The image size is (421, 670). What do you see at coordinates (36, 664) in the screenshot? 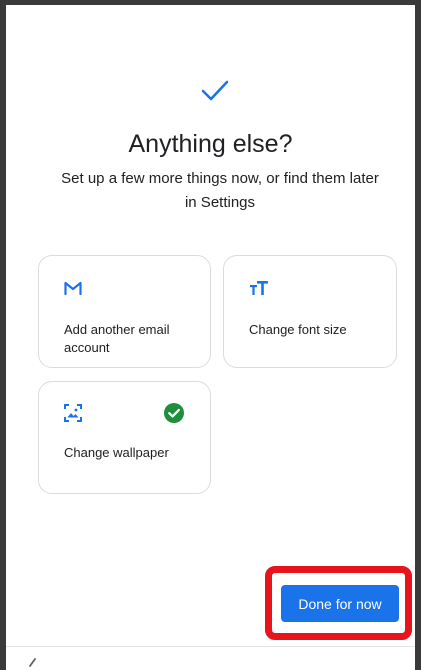
I see `back-arrow-icon` at bounding box center [36, 664].